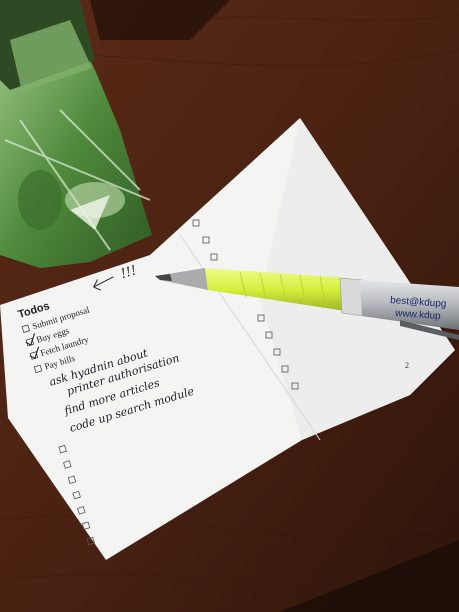  I want to click on page-number-right: 2, so click(407, 365).